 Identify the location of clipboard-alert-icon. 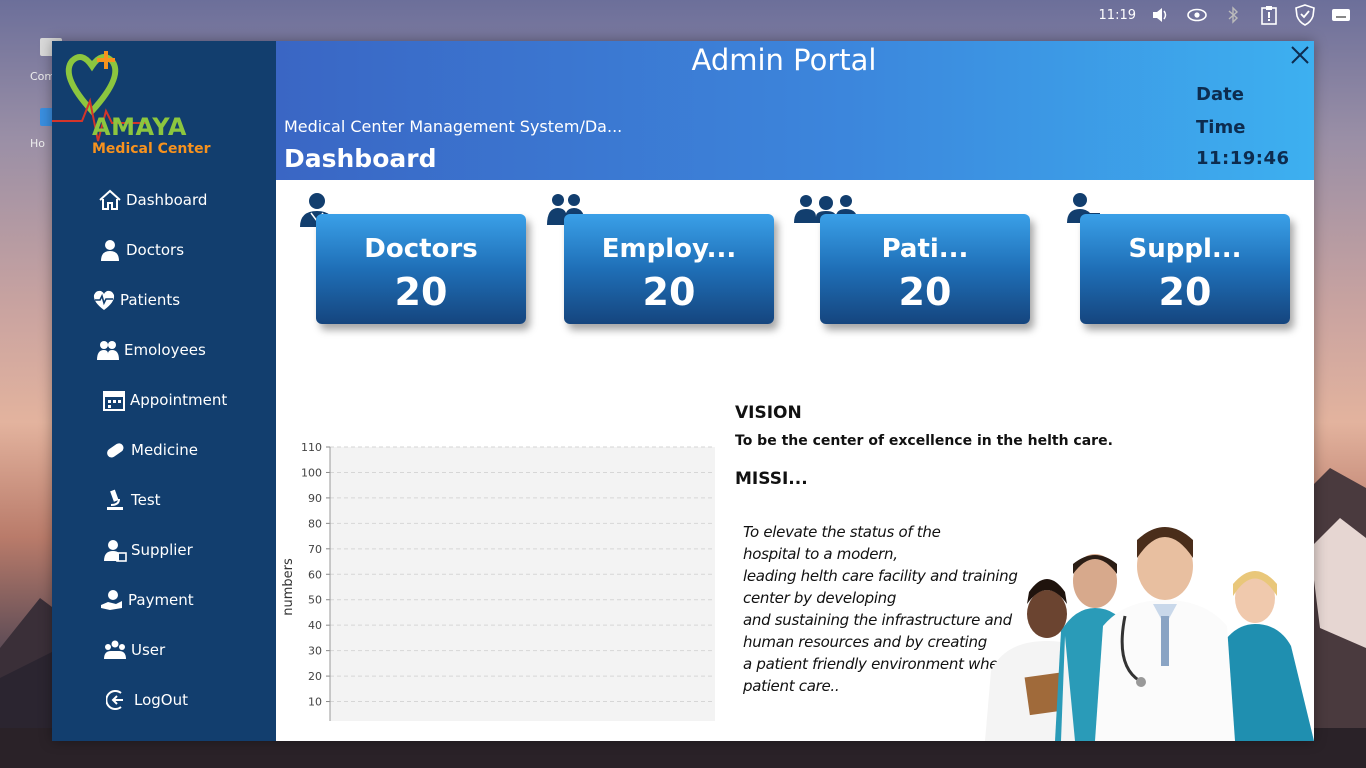
(1269, 15).